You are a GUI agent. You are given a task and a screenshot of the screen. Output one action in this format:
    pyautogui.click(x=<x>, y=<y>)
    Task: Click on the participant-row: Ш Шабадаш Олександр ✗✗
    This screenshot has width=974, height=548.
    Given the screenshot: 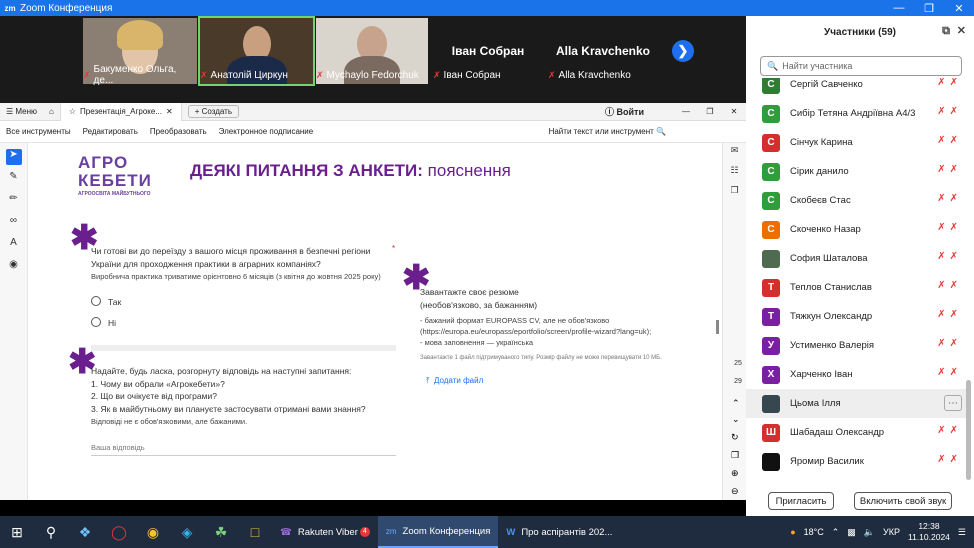 What is the action you would take?
    pyautogui.click(x=857, y=432)
    